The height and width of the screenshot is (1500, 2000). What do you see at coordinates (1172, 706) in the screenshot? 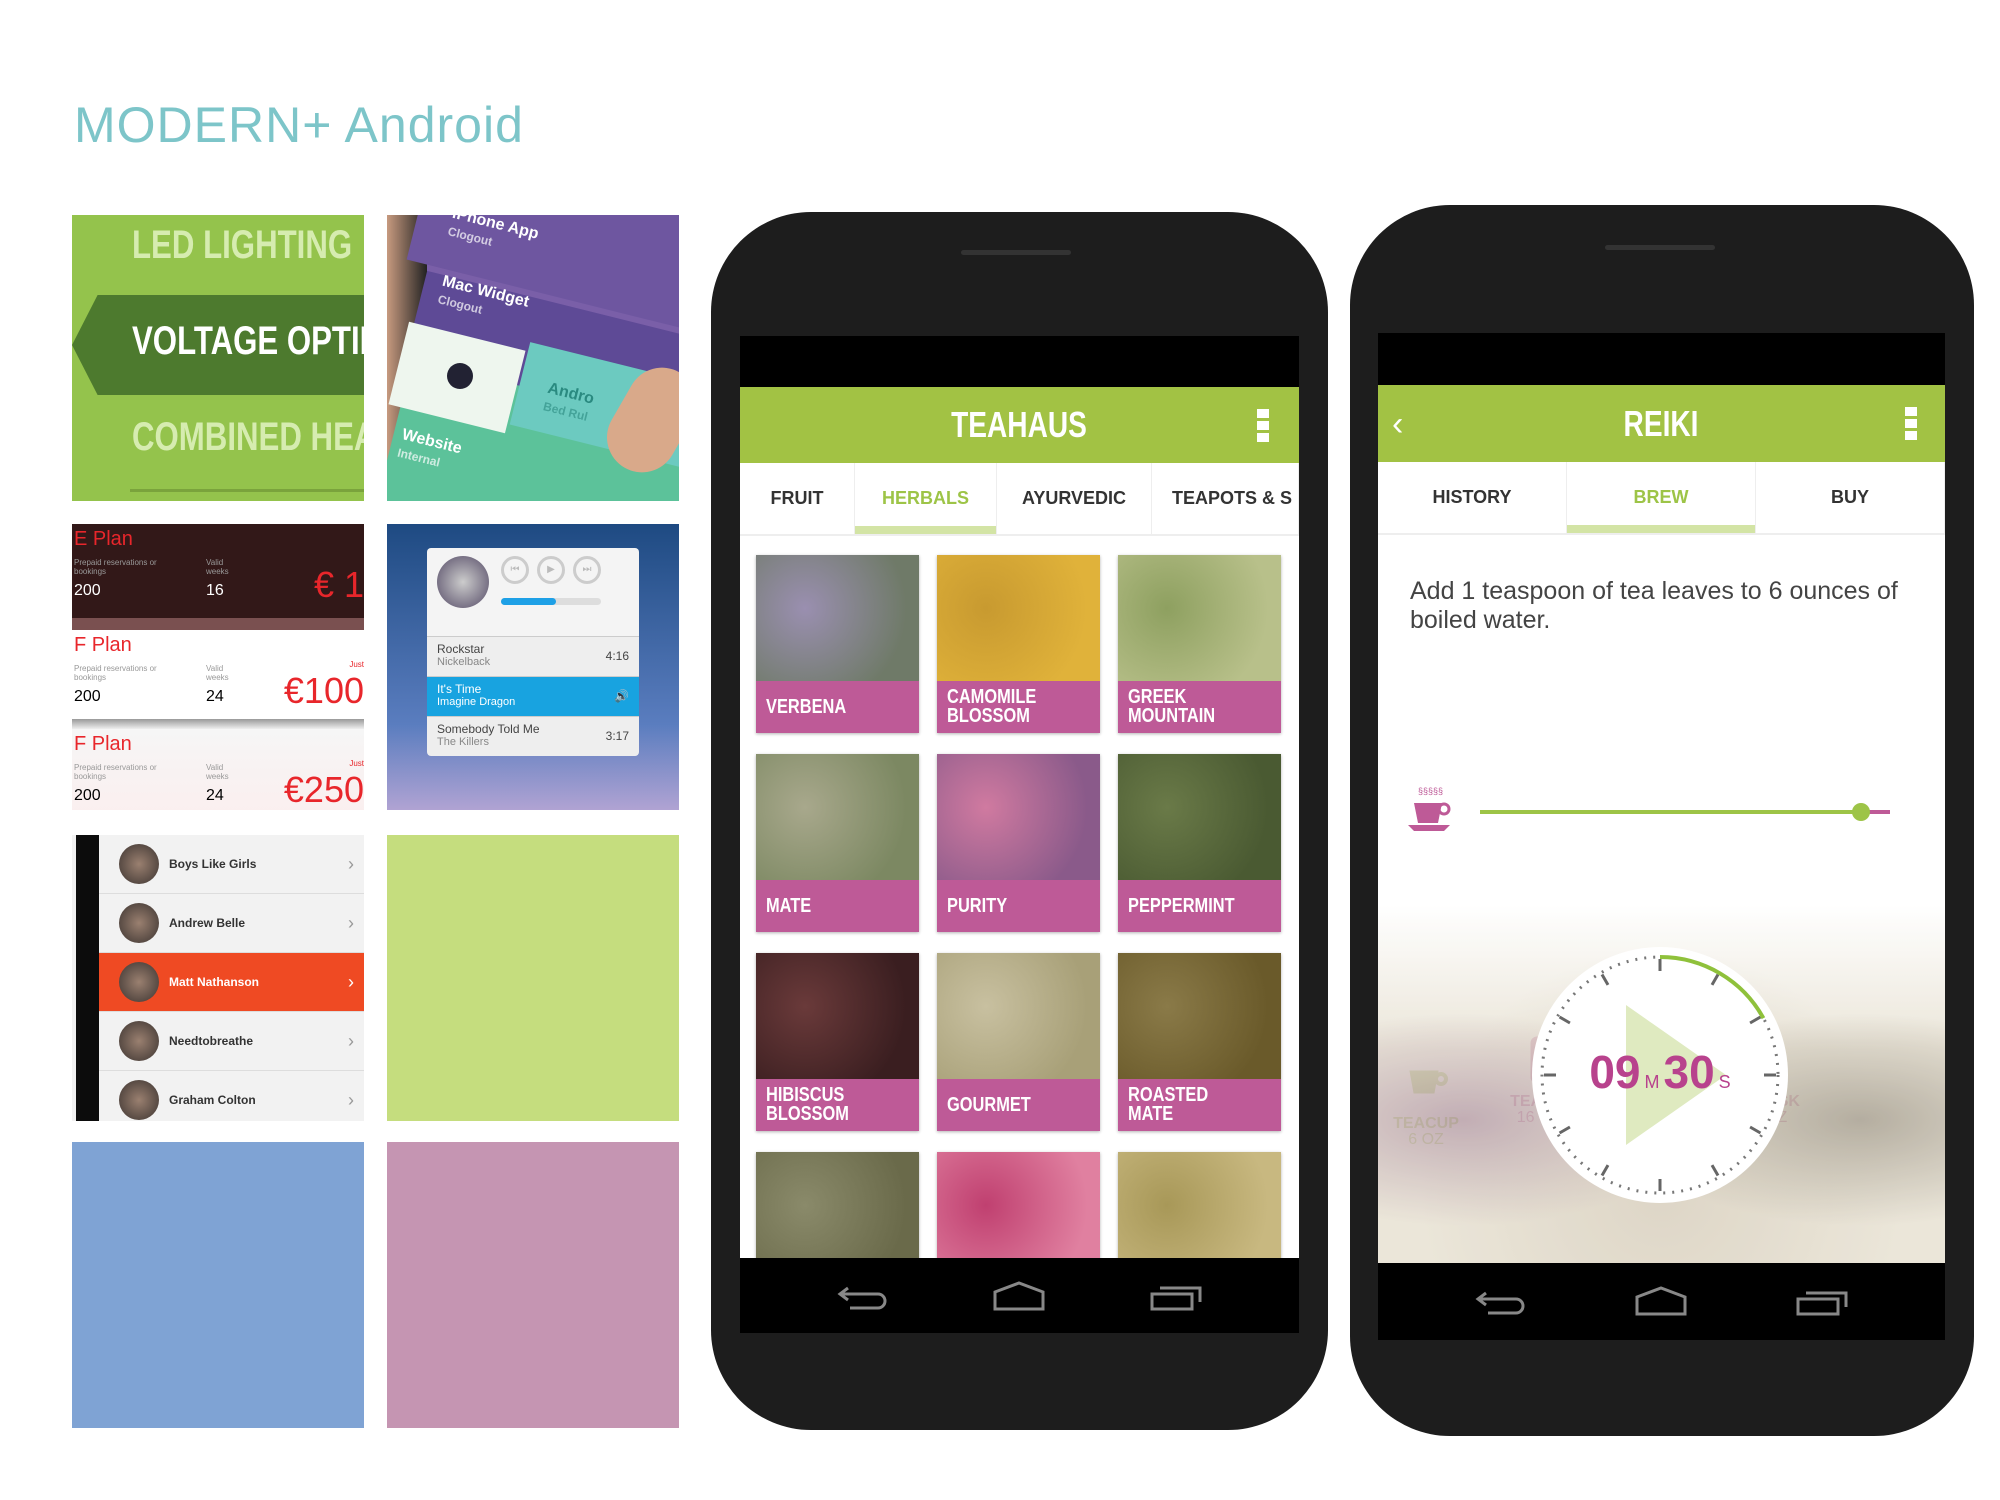
I see `tea-name: GREEK MOUNTAIN` at bounding box center [1172, 706].